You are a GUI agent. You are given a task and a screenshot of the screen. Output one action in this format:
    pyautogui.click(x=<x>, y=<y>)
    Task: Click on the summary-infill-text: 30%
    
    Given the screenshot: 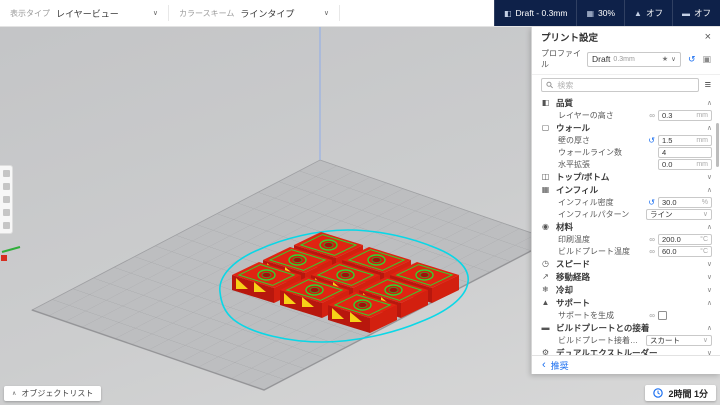 What is the action you would take?
    pyautogui.click(x=607, y=13)
    